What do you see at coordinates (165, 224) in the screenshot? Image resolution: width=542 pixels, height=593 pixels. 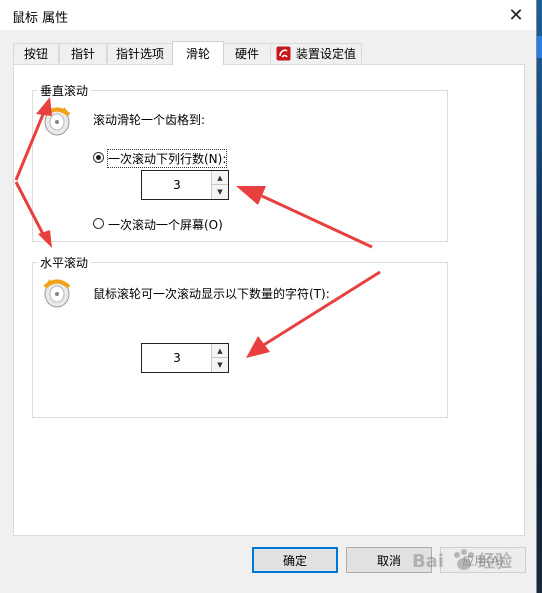 I see `radio-scroll-screen-label: 一次滚动一个屏幕(O)` at bounding box center [165, 224].